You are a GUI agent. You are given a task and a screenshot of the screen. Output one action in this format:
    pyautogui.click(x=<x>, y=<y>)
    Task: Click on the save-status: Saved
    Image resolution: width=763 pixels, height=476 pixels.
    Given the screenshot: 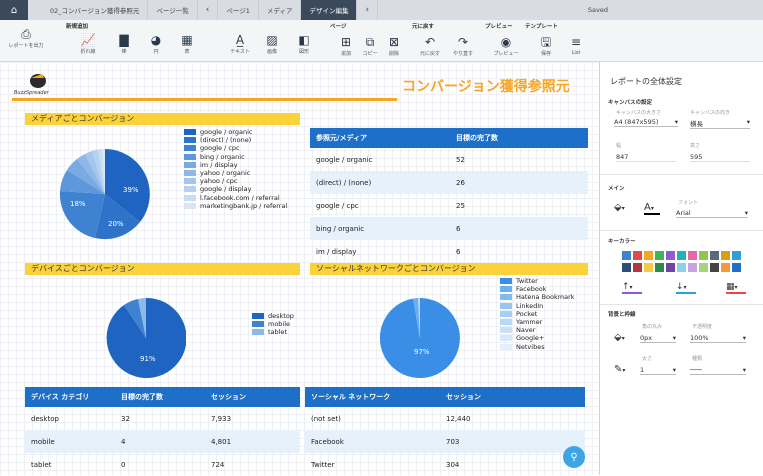 What is the action you would take?
    pyautogui.click(x=597, y=10)
    